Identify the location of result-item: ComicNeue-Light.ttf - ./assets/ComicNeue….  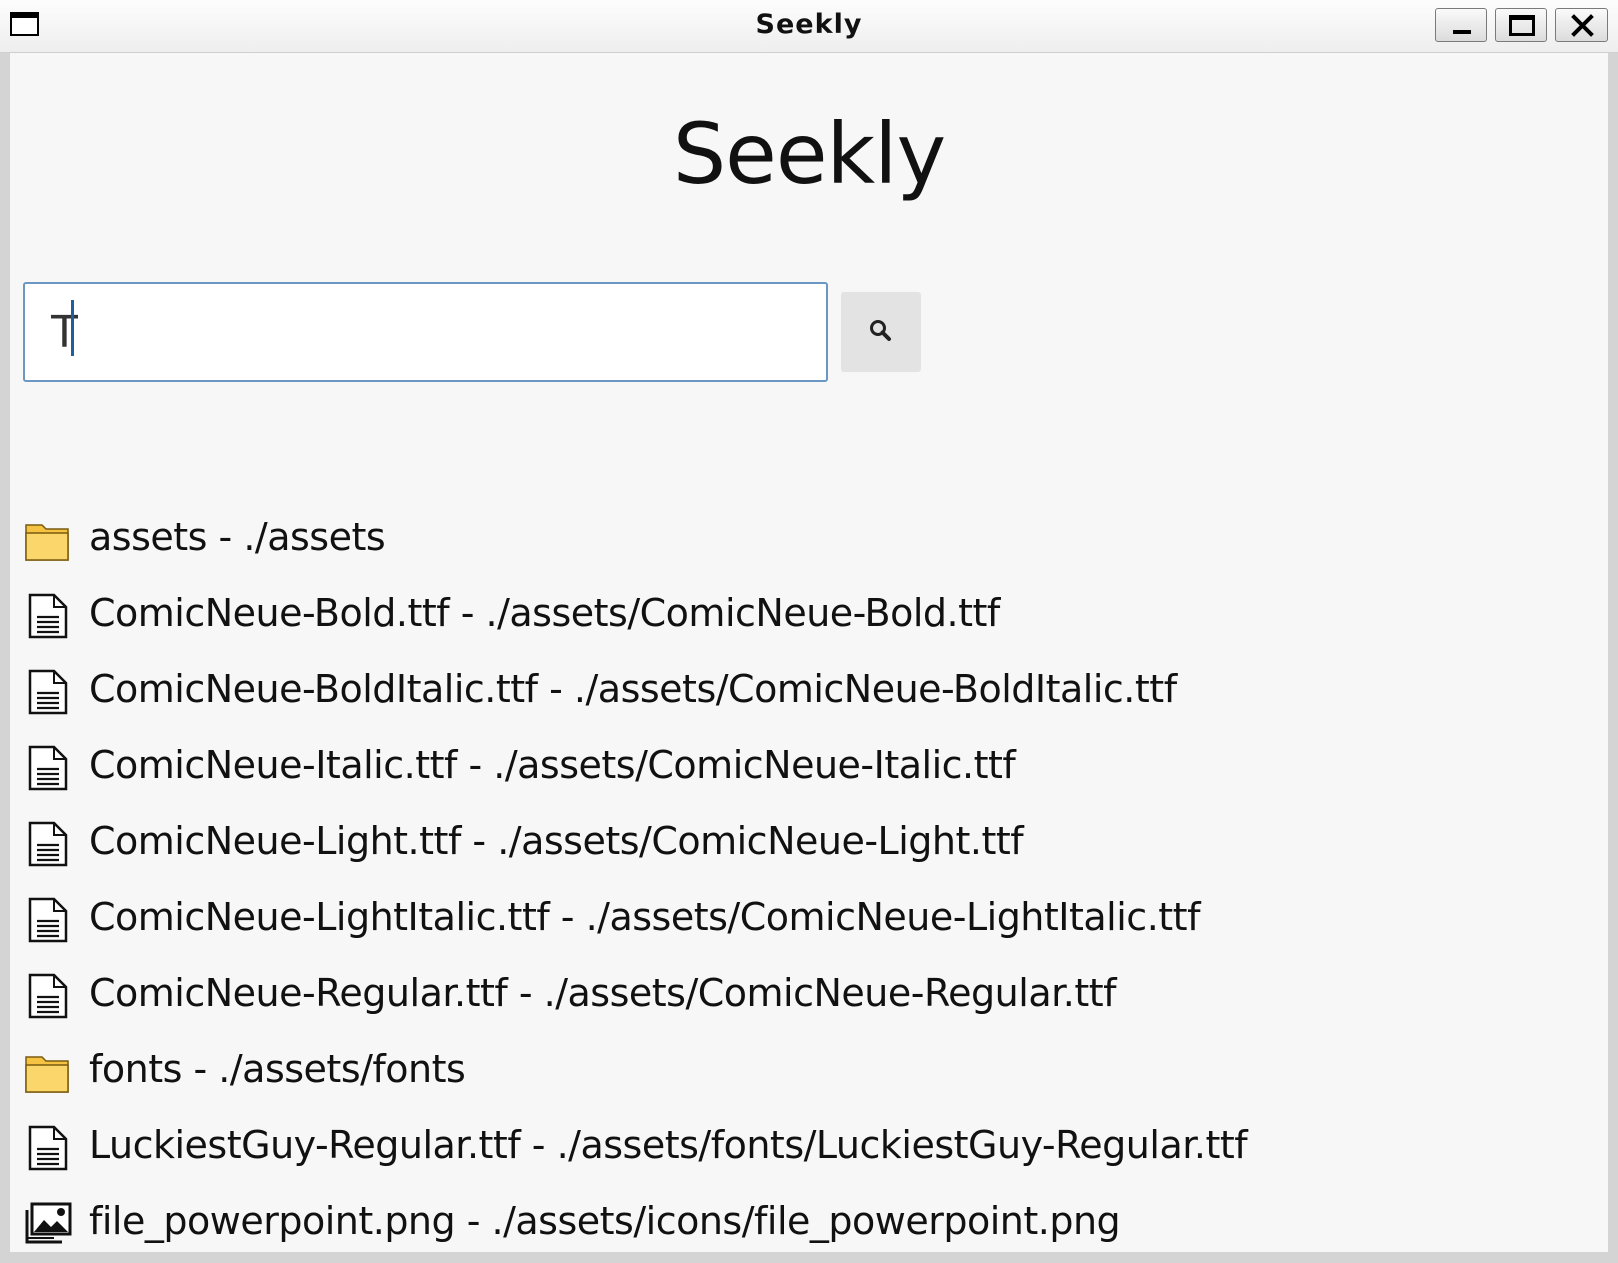
(809, 845).